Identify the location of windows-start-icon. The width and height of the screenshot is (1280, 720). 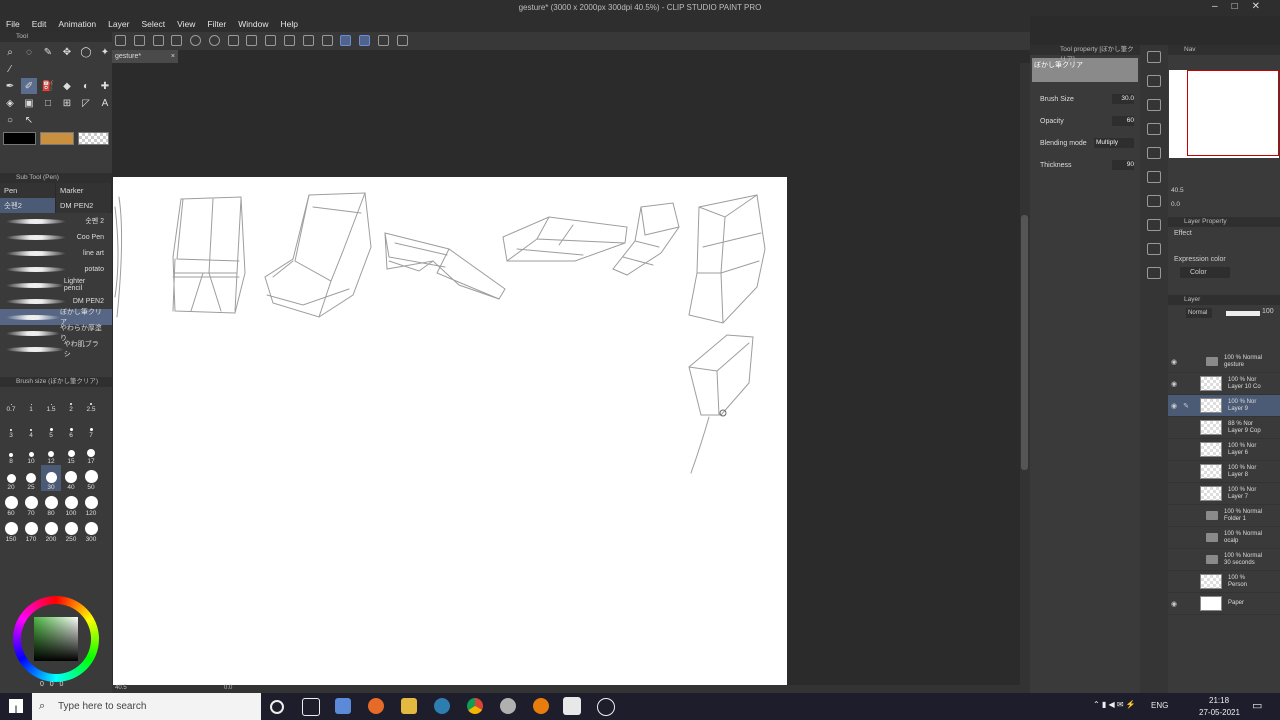
(16, 706).